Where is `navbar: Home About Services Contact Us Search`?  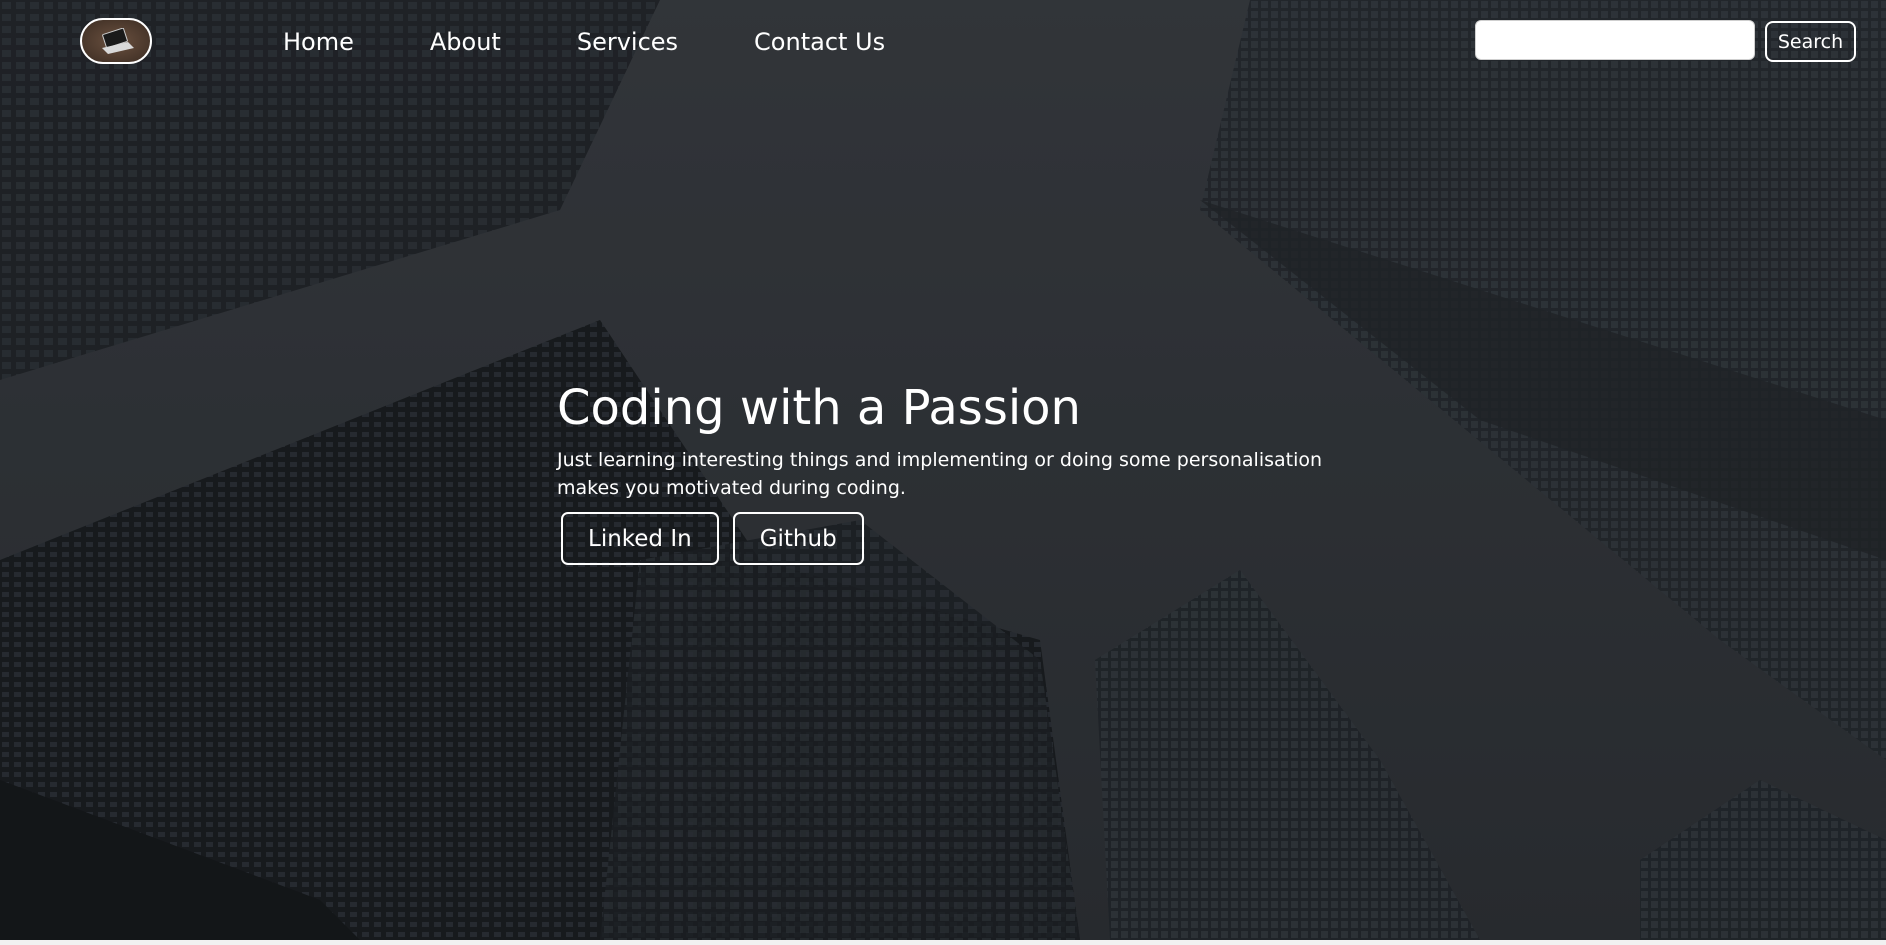 navbar: Home About Services Contact Us Search is located at coordinates (943, 42).